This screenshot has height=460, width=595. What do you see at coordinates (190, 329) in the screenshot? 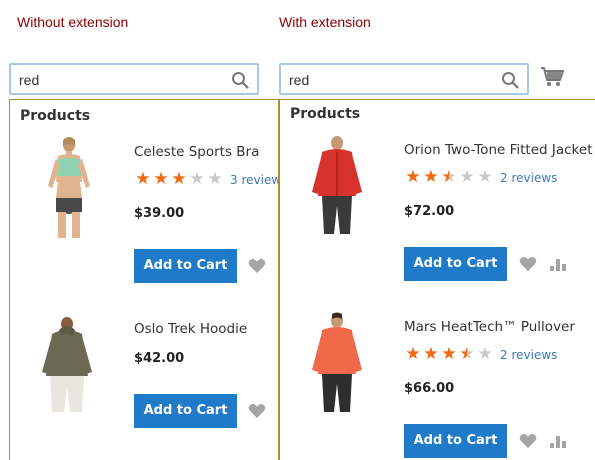
I see `product-name: Oslo Trek Hoodie` at bounding box center [190, 329].